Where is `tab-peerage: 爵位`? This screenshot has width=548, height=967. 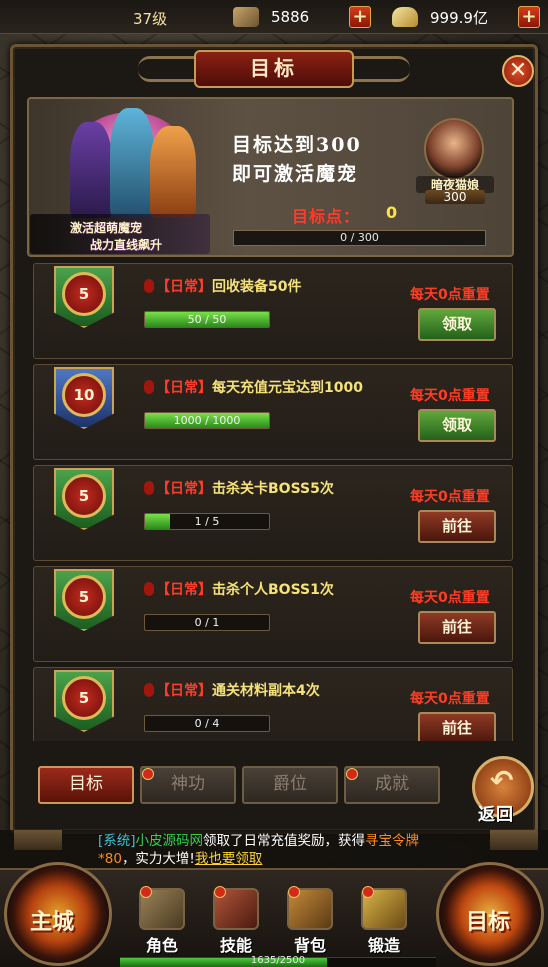
tab-peerage: 爵位 is located at coordinates (290, 785).